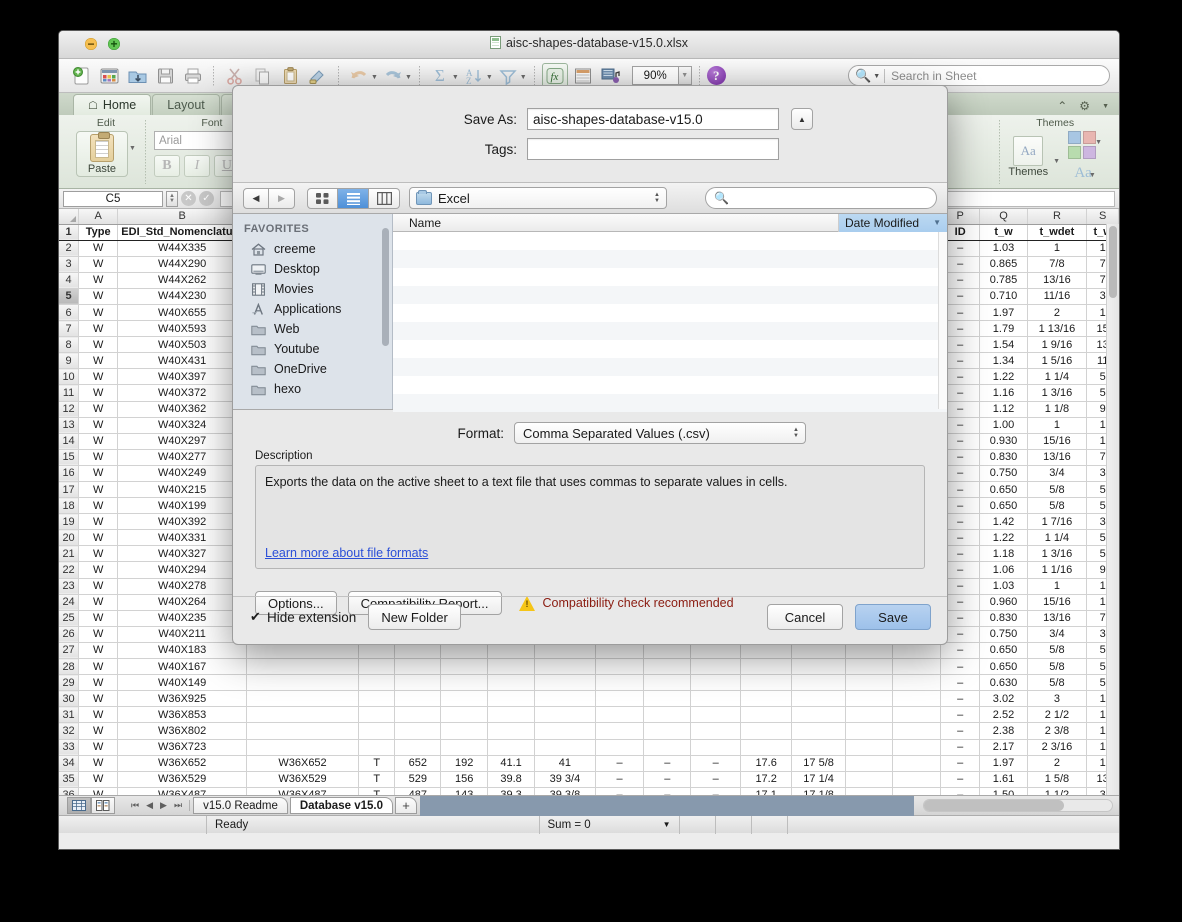  I want to click on themes-dropdown-icon: ▼, so click(1056, 161).